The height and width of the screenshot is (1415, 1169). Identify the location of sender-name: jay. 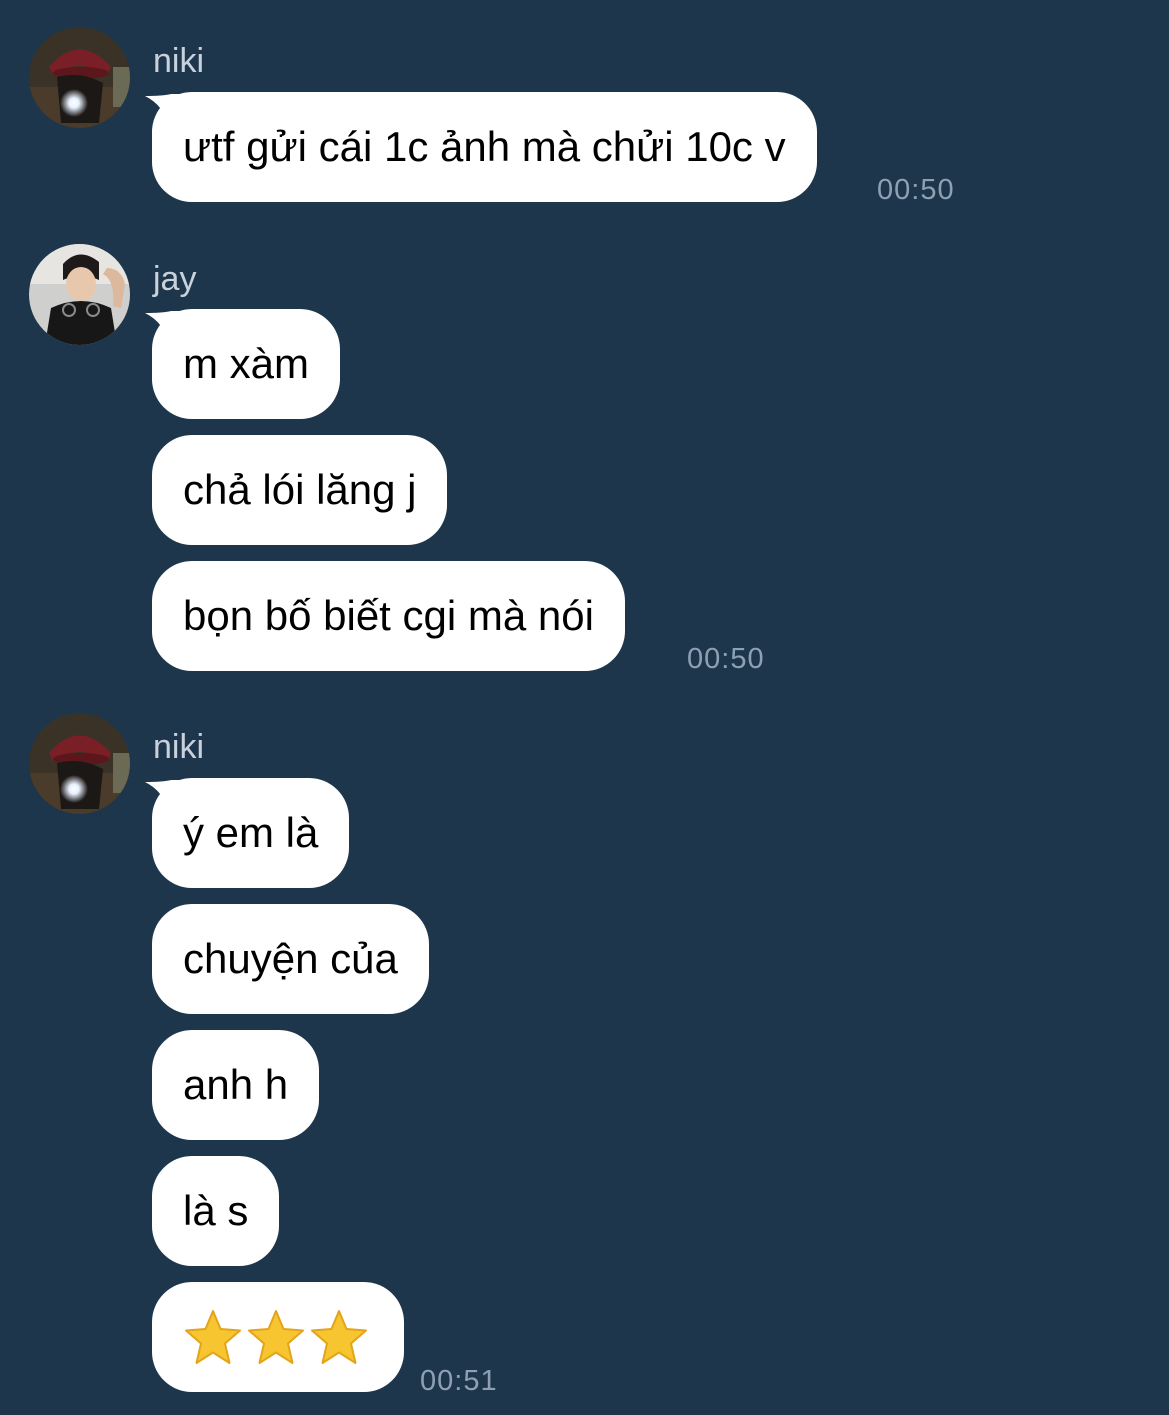
(175, 279).